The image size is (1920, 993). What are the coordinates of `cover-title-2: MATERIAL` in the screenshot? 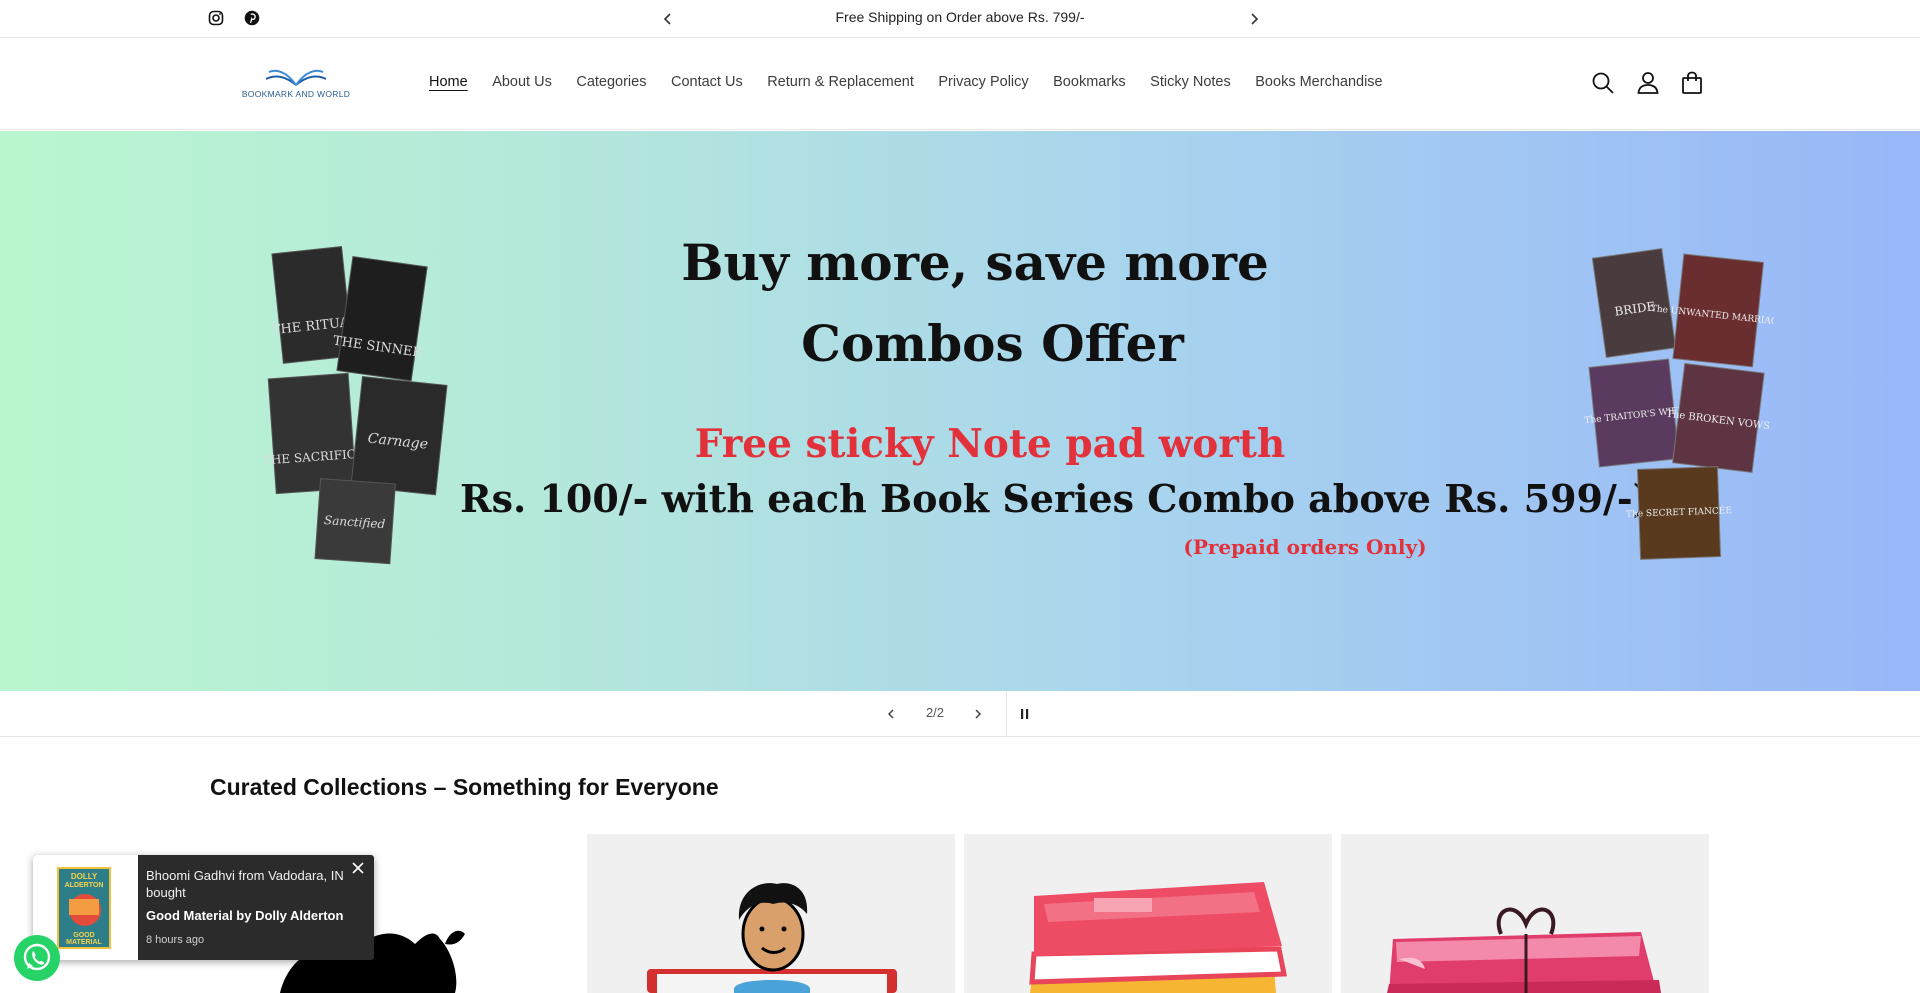 It's located at (84, 942).